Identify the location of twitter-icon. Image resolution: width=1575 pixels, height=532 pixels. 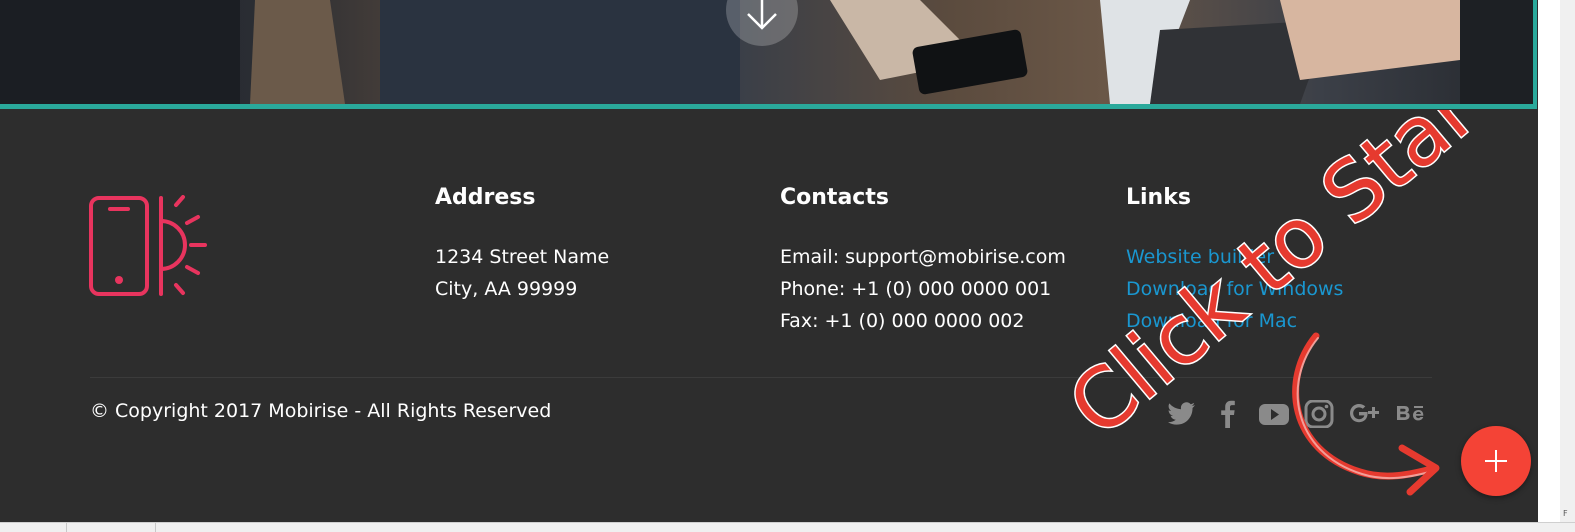
(1182, 414).